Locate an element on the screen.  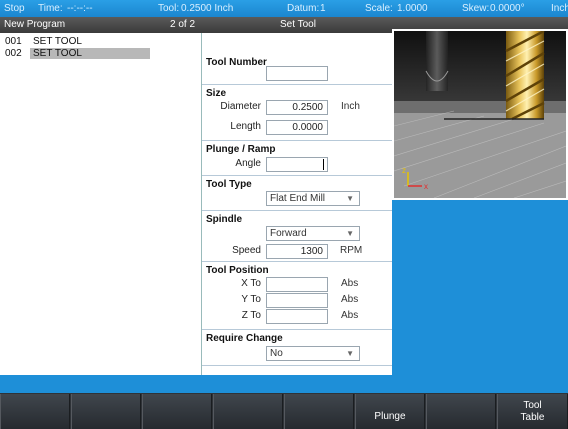
step-number: 001 is located at coordinates (13, 41).